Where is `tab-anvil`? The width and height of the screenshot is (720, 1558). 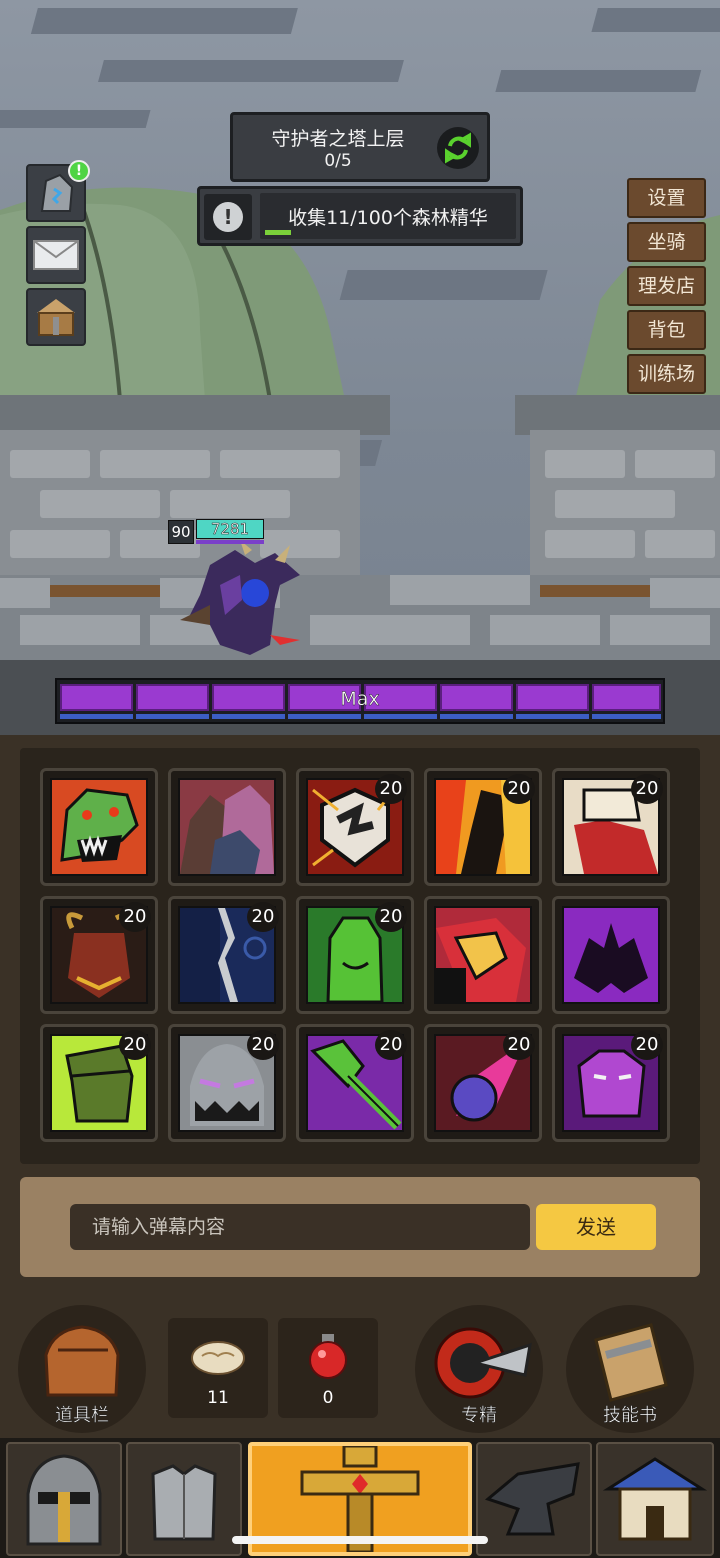 tab-anvil is located at coordinates (534, 1499).